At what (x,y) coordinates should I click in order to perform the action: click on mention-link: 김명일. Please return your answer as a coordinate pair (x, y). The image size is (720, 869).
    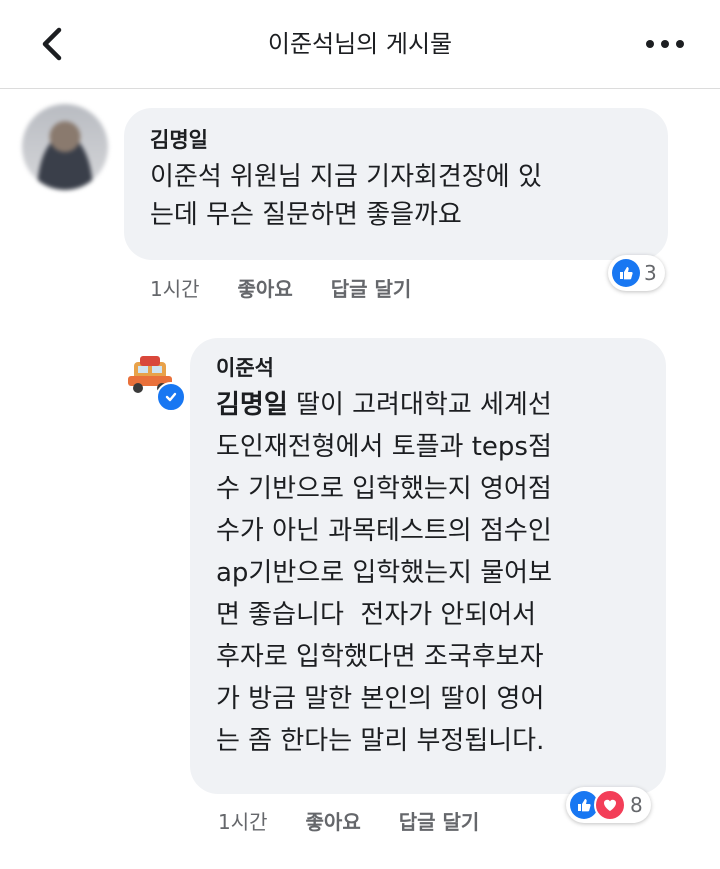
    Looking at the image, I should click on (252, 405).